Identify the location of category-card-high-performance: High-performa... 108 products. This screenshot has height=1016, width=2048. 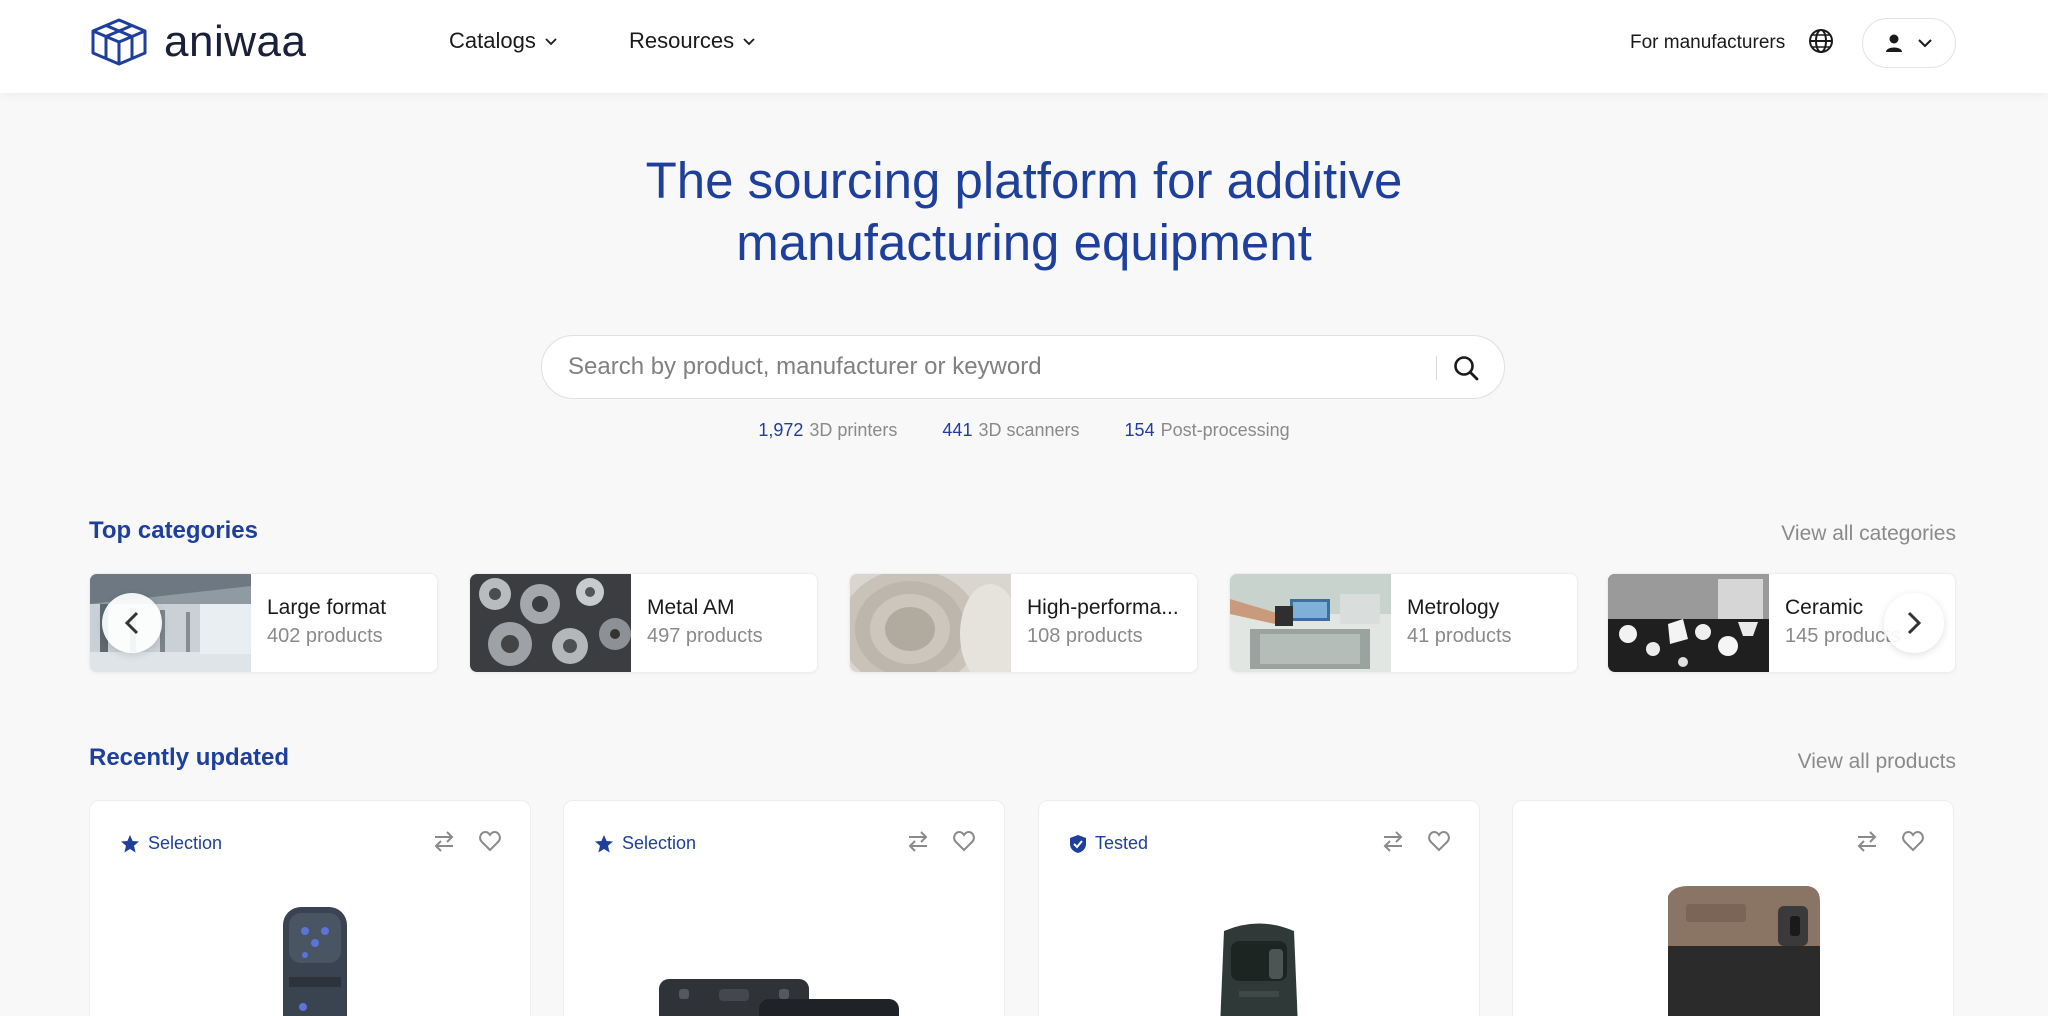
(1023, 623).